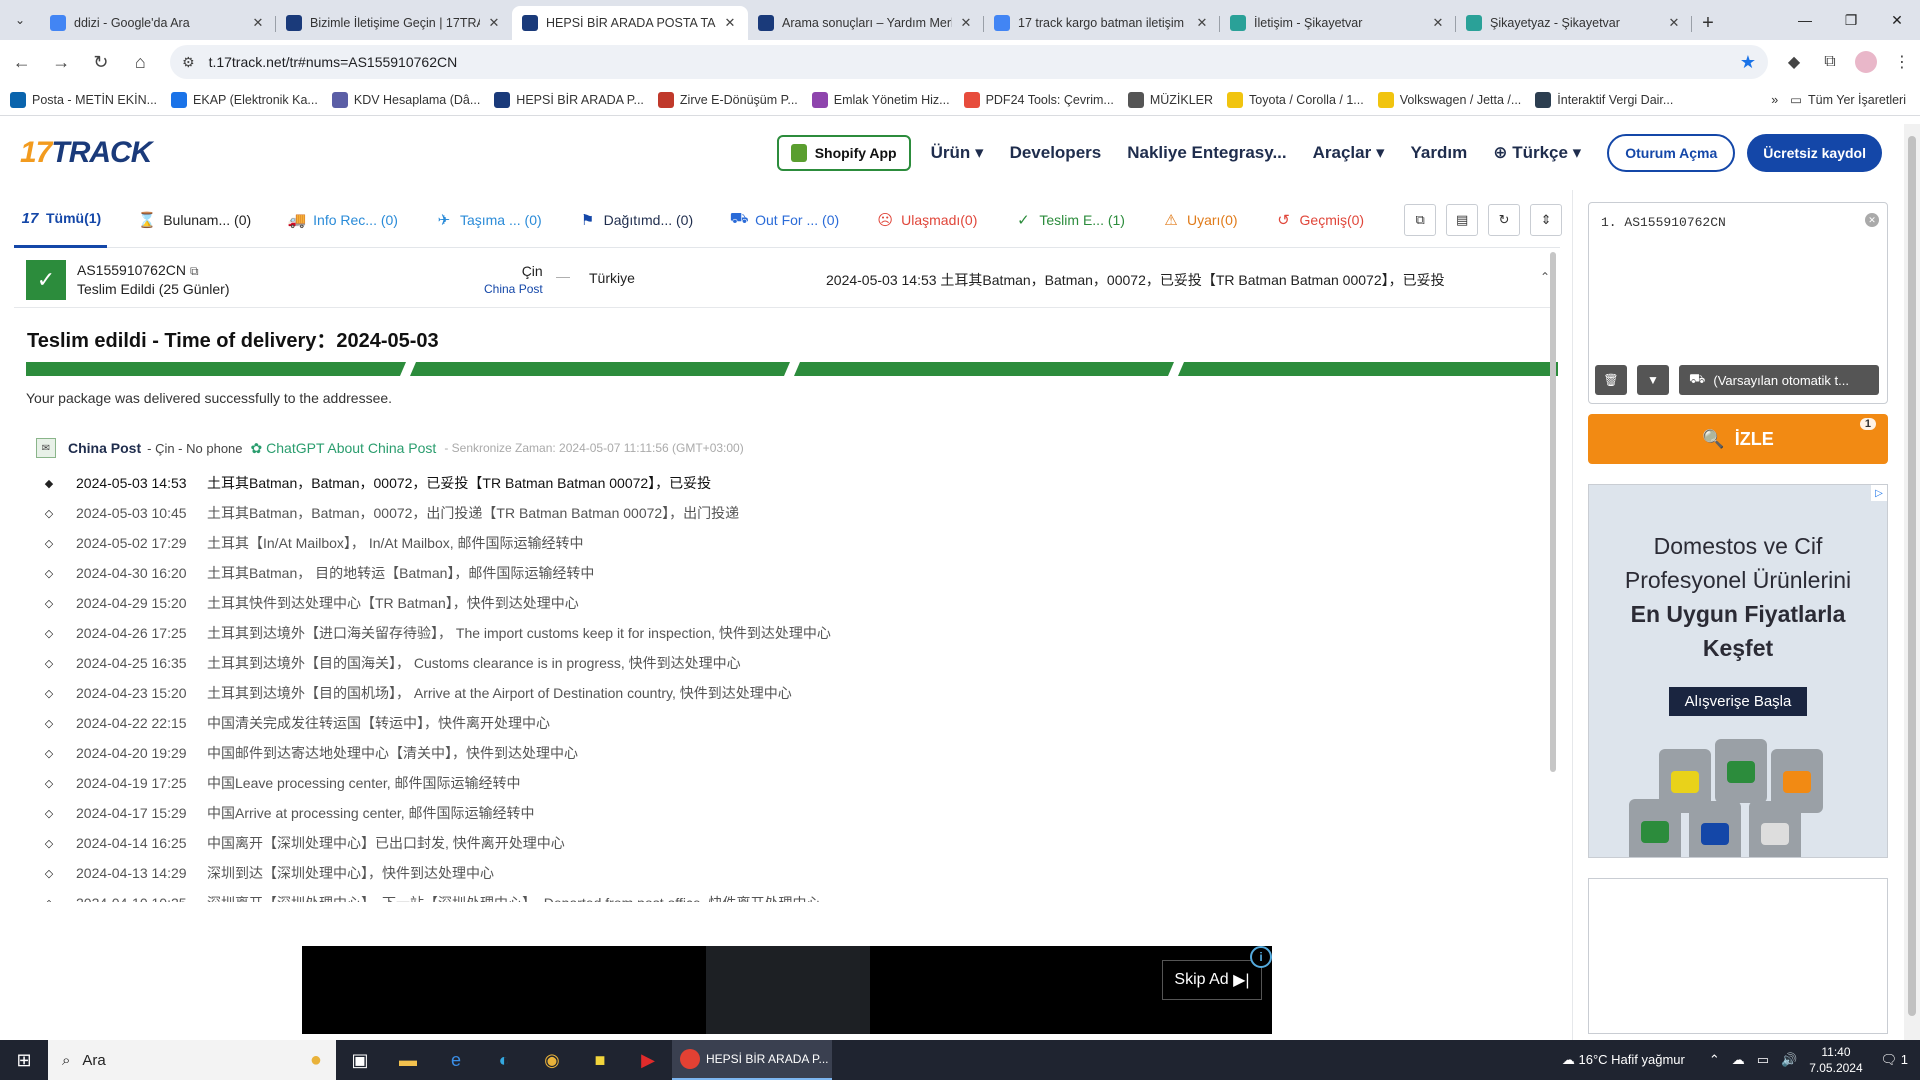  What do you see at coordinates (101, 62) in the screenshot?
I see `reload-button: ↻` at bounding box center [101, 62].